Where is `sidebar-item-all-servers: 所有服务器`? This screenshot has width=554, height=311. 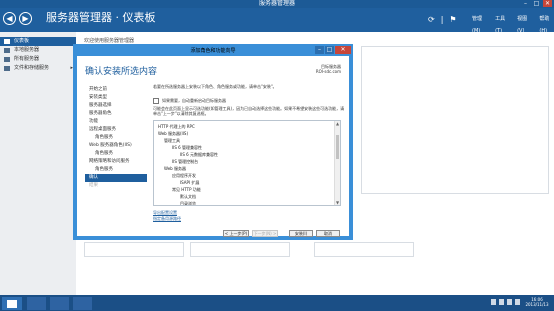 sidebar-item-all-servers: 所有服务器 is located at coordinates (38, 59).